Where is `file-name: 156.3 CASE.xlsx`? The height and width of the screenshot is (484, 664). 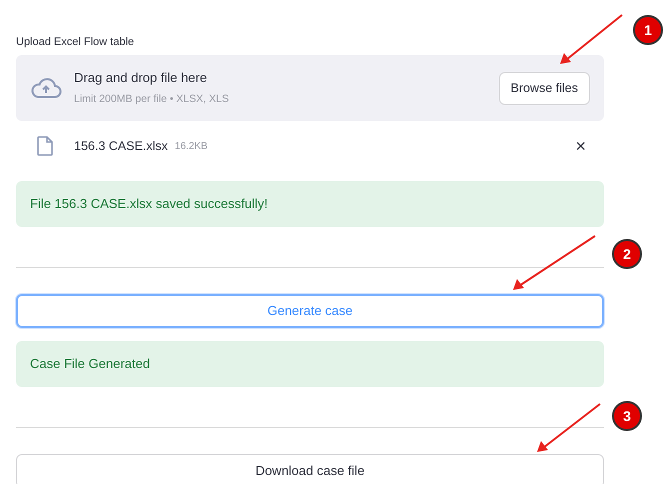 file-name: 156.3 CASE.xlsx is located at coordinates (121, 146).